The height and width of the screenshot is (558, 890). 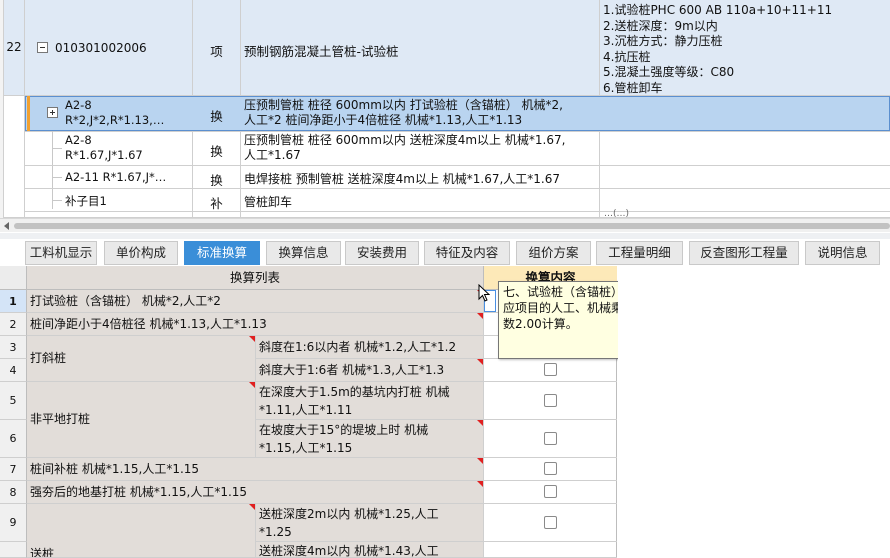 I want to click on conversion-group: 非平地打桩, so click(x=141, y=420).